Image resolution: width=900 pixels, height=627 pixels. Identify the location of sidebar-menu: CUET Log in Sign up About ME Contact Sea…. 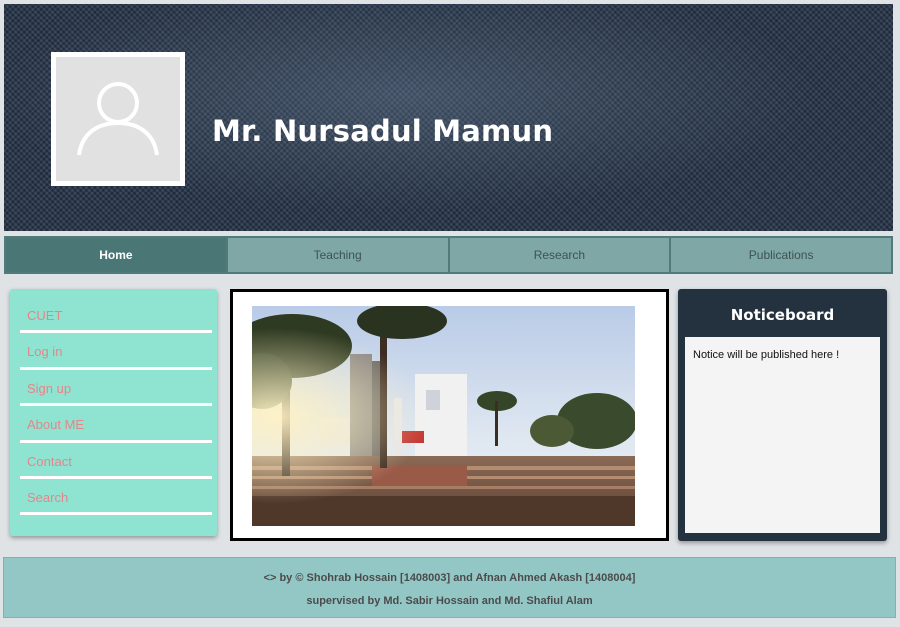
(113, 412).